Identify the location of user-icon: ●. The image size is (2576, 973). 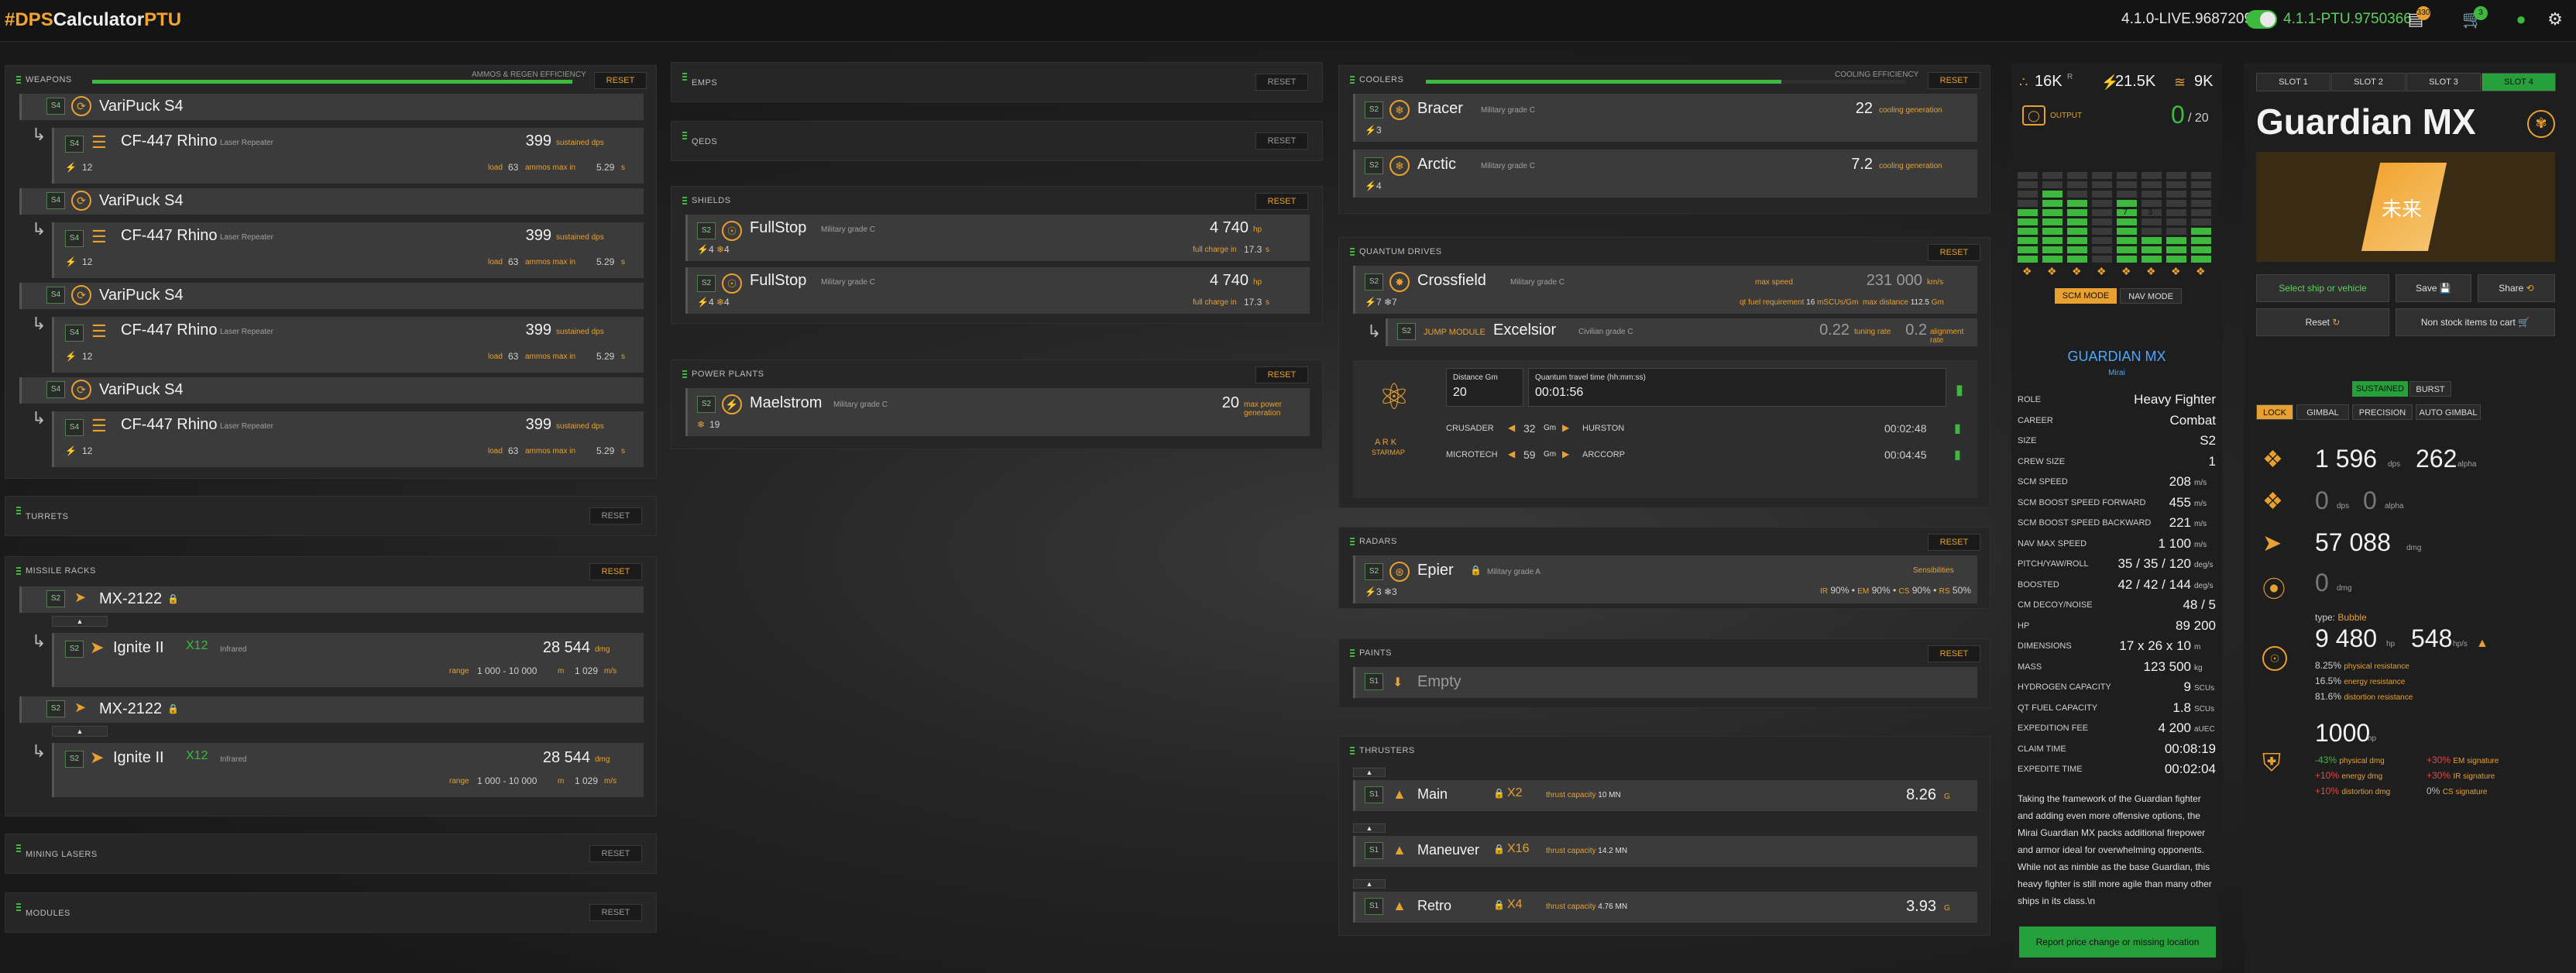
(2521, 19).